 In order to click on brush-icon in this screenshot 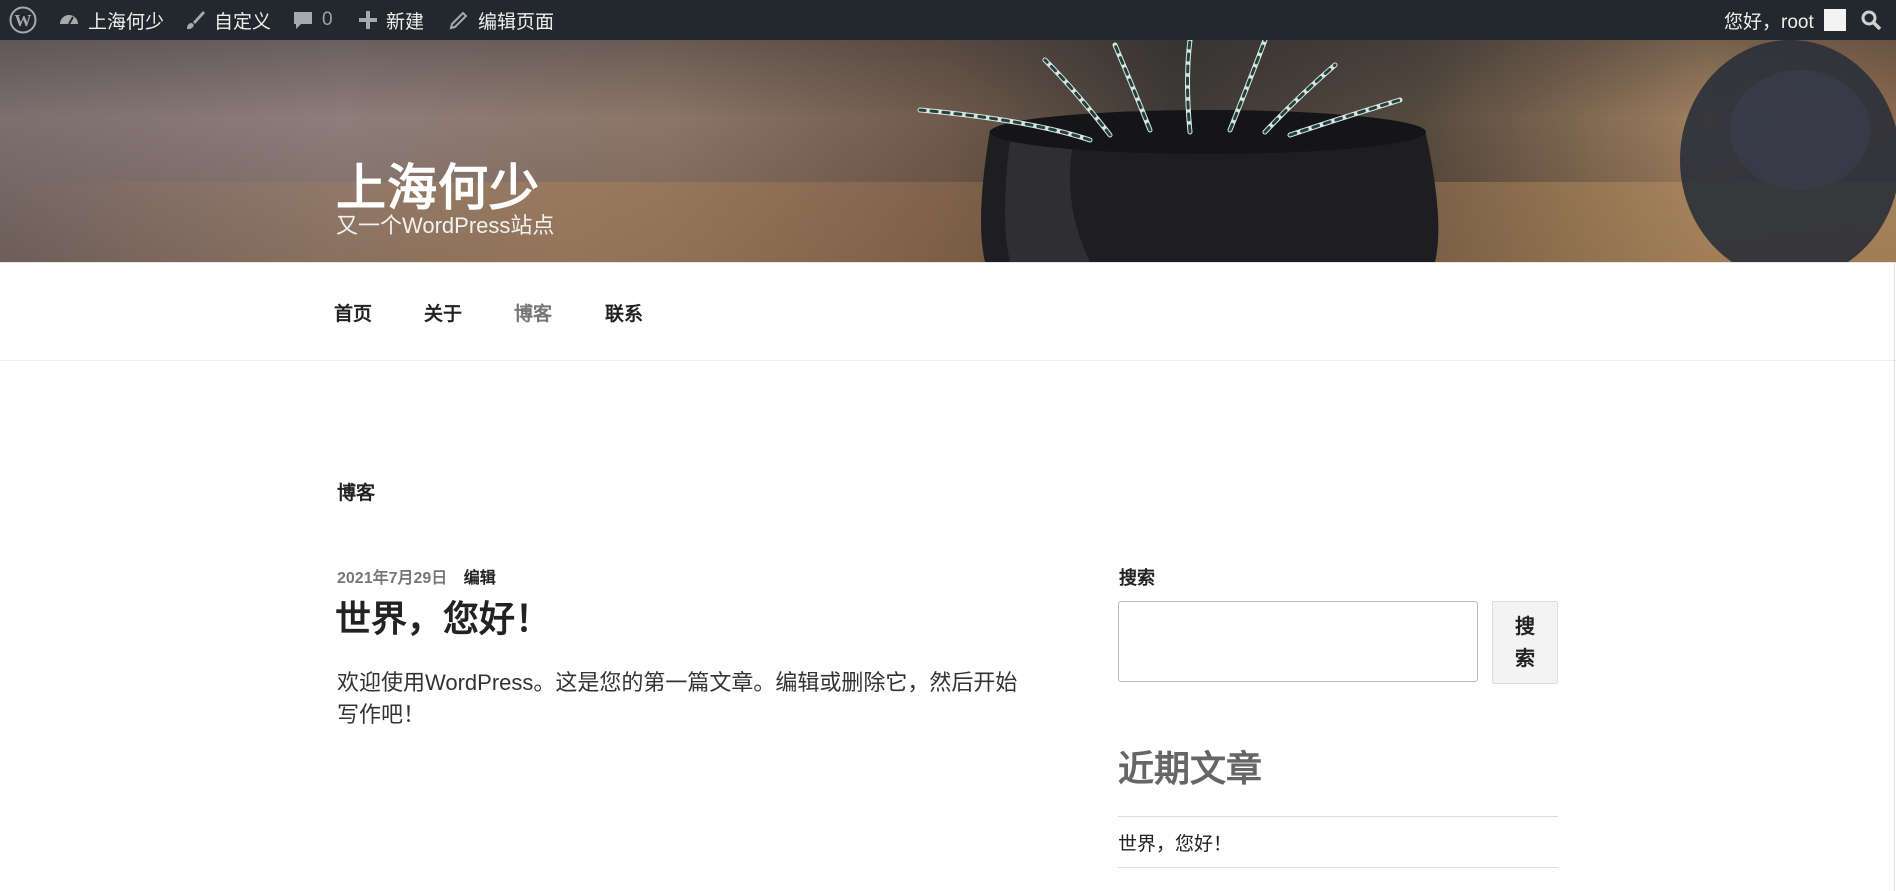, I will do `click(195, 20)`.